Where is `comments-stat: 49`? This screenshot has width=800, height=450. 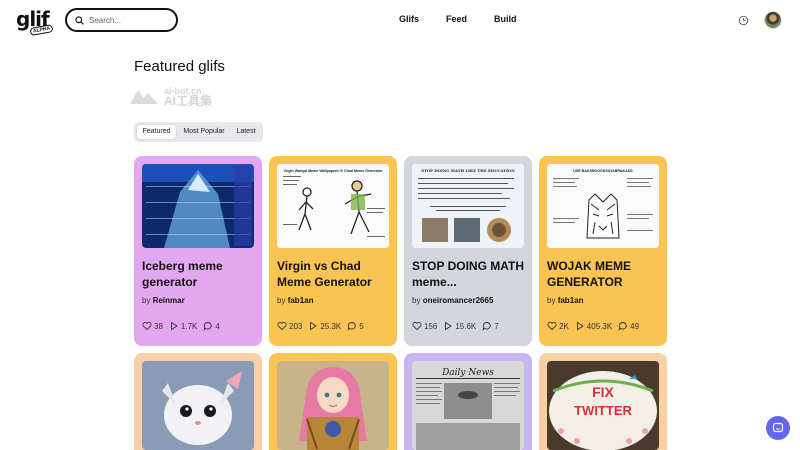 comments-stat: 49 is located at coordinates (628, 326).